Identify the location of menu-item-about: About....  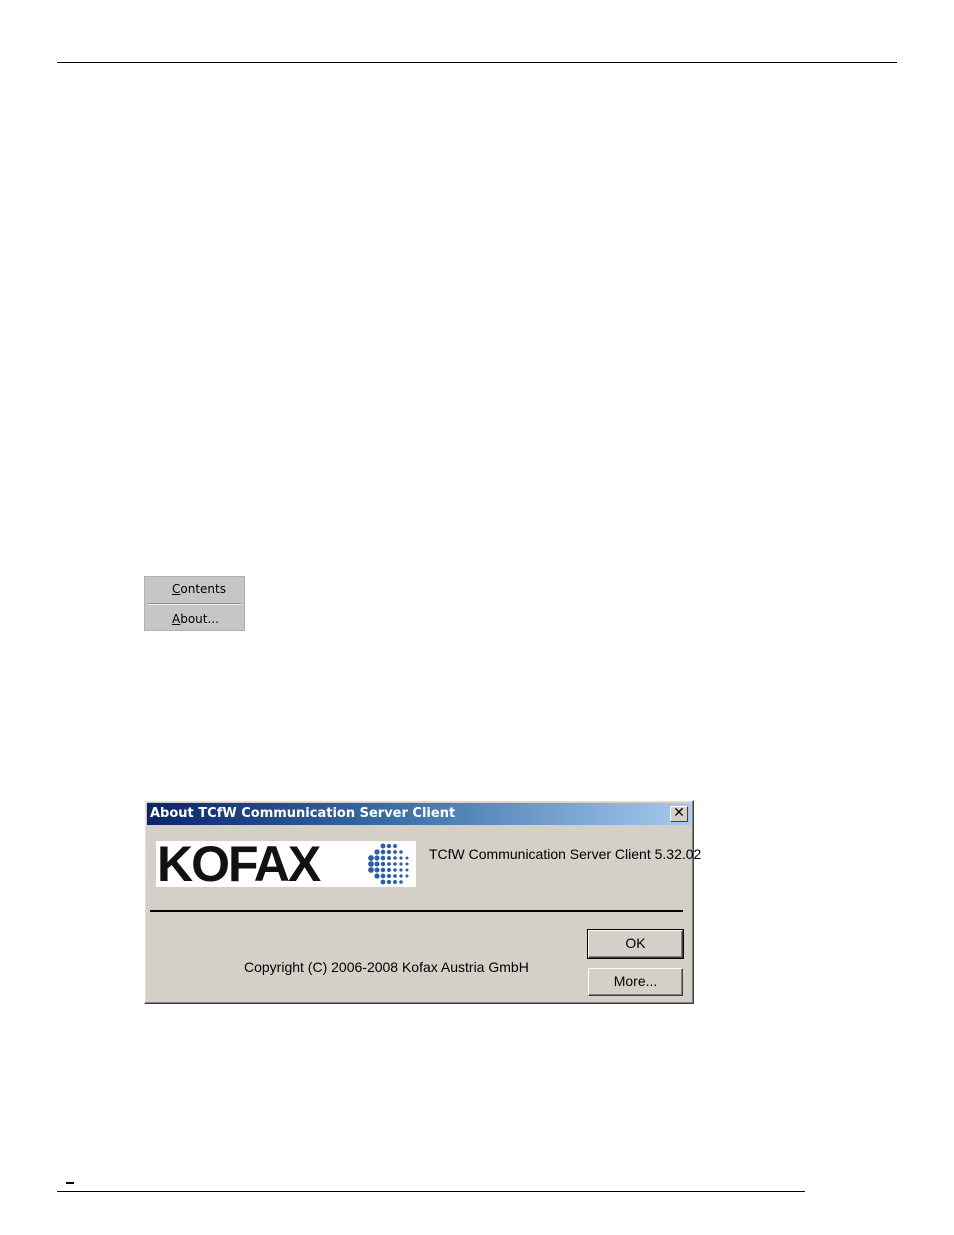
(195, 619).